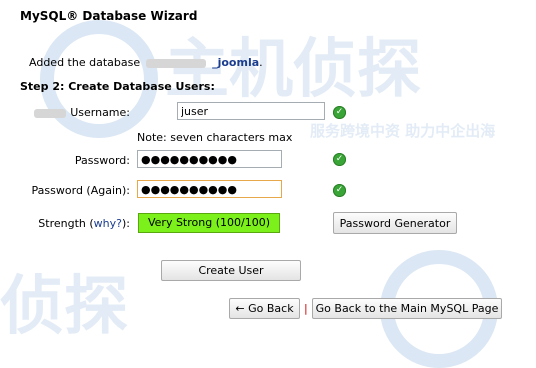 The height and width of the screenshot is (368, 536). I want to click on database-name: _joomla, so click(236, 62).